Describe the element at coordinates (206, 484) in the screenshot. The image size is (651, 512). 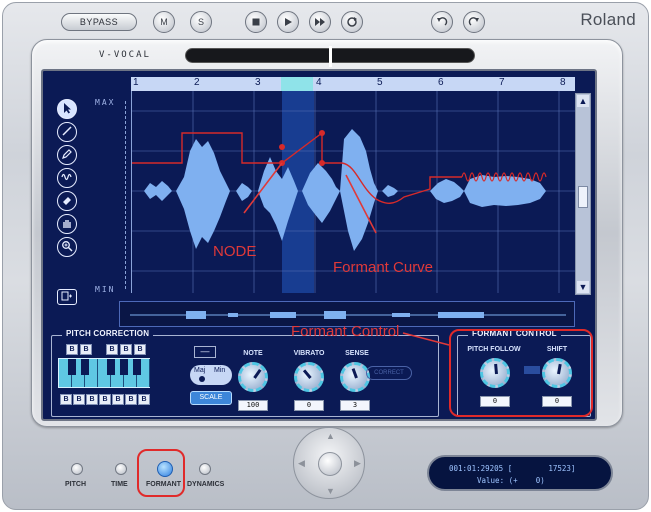
I see `dynamics-mode-label: DYNAMICS` at that location.